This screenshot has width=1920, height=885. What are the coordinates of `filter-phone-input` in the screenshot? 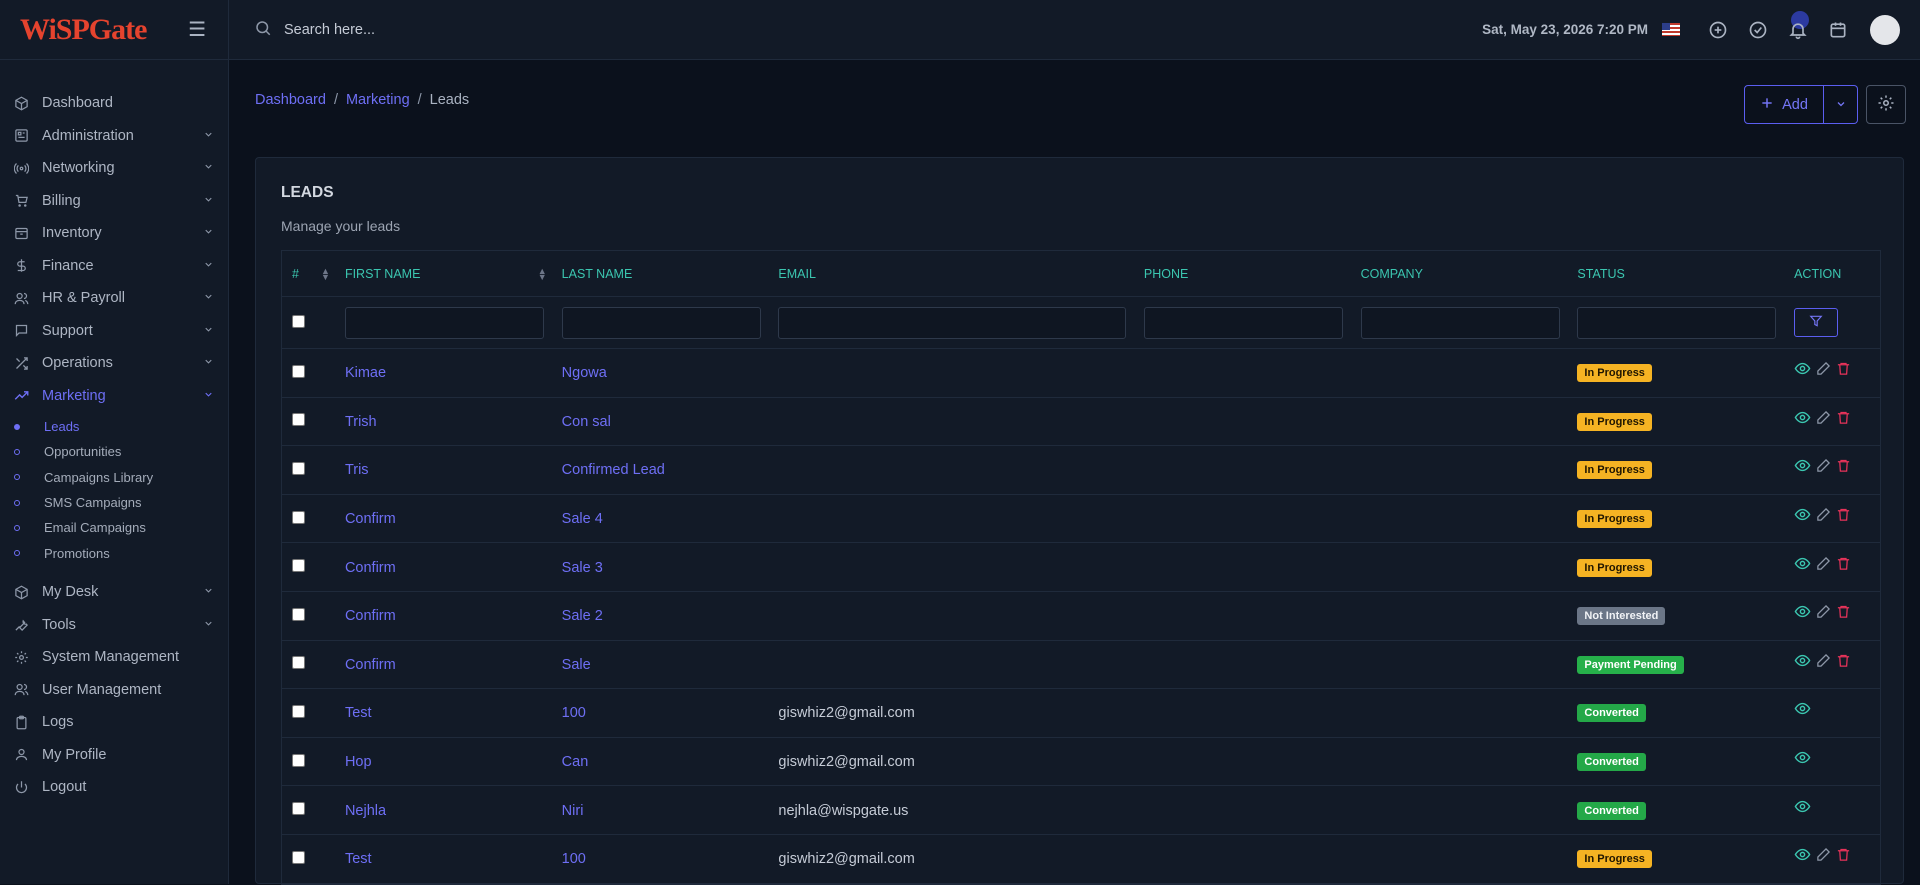 It's located at (1243, 323).